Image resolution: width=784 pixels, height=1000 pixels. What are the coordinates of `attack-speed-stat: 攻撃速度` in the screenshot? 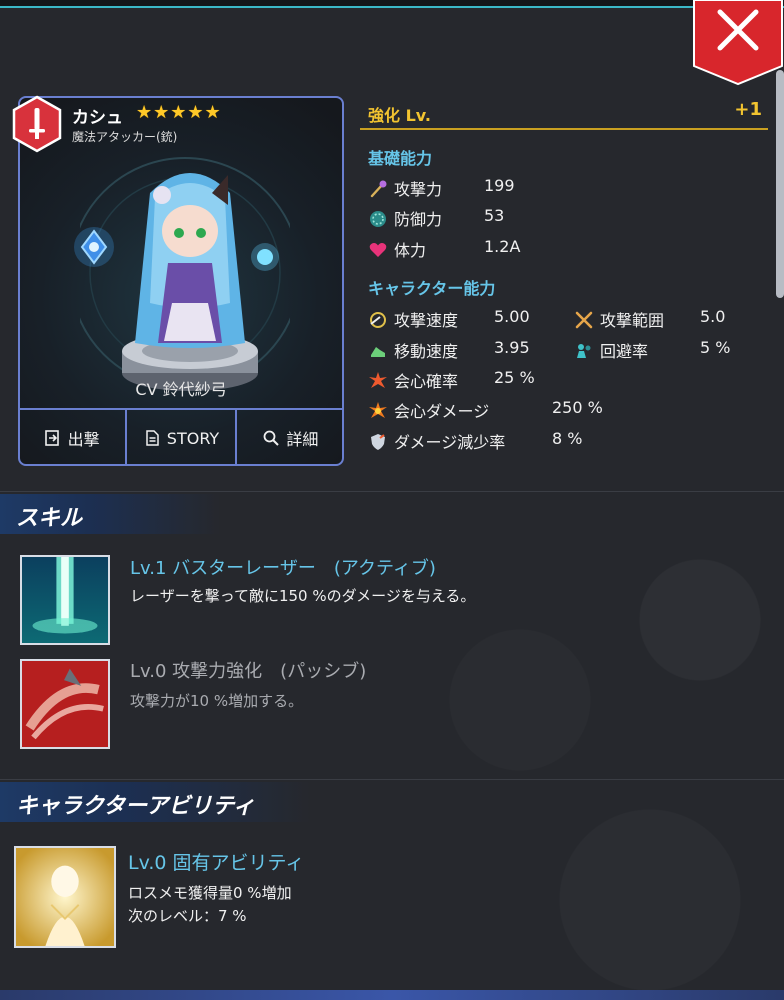 It's located at (413, 319).